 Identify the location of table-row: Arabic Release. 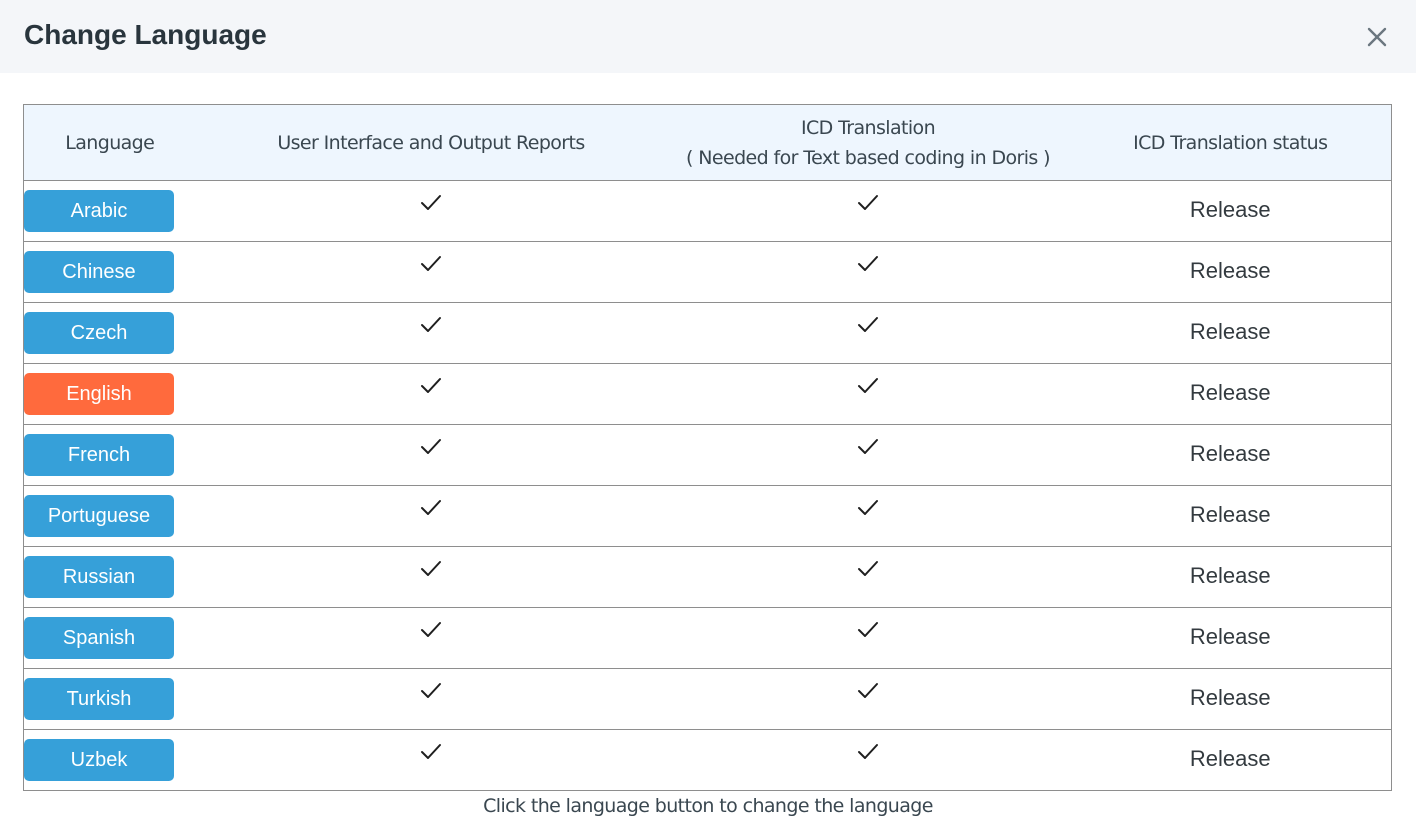
(707, 211).